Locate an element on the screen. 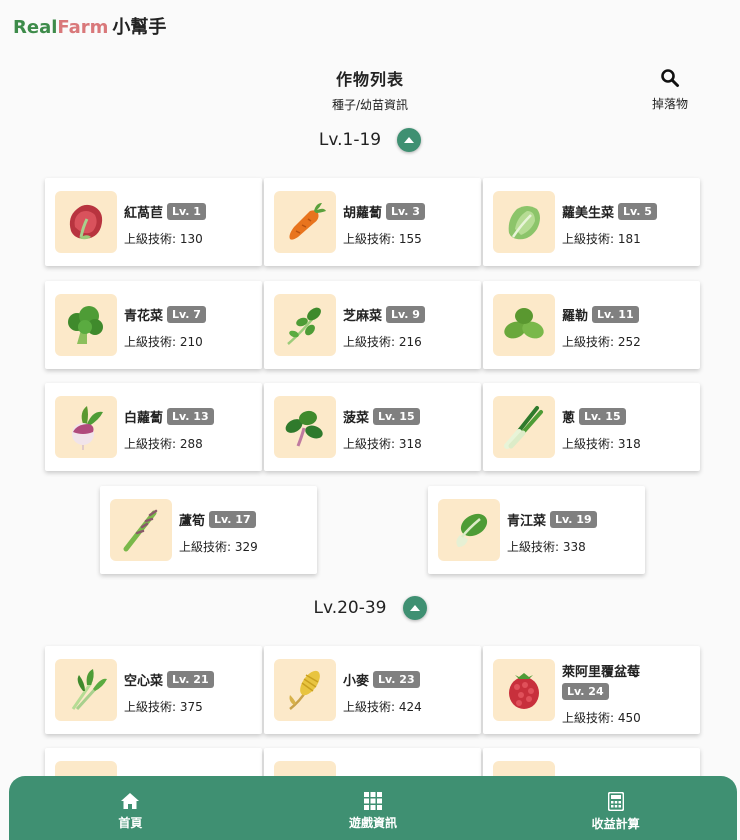 This screenshot has height=840, width=740. calculator-icon is located at coordinates (615, 801).